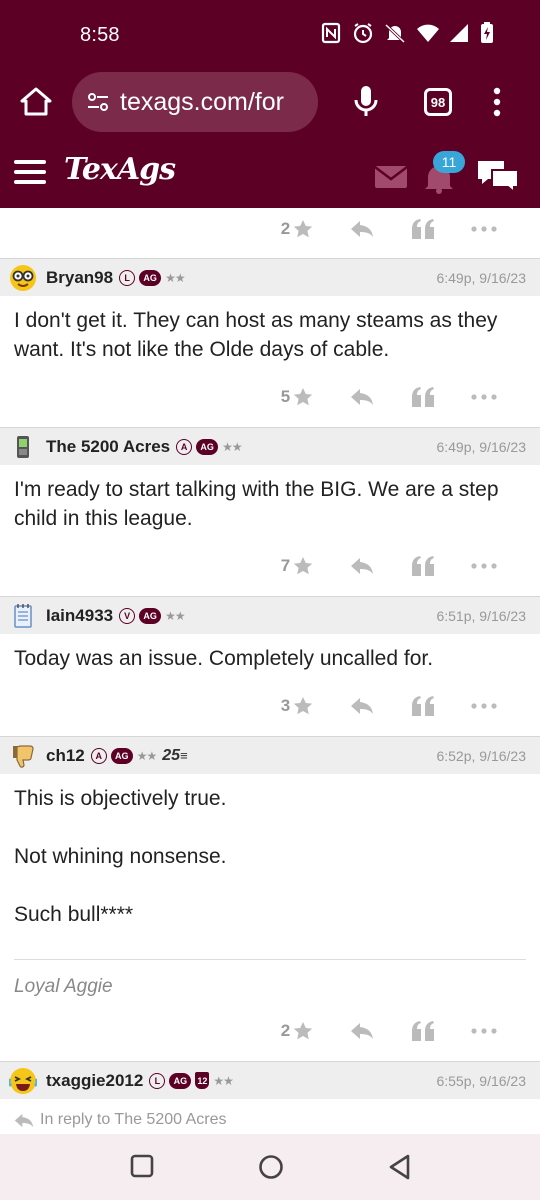 Image resolution: width=540 pixels, height=1200 pixels. What do you see at coordinates (30, 172) in the screenshot?
I see `hamburger-menu-icon` at bounding box center [30, 172].